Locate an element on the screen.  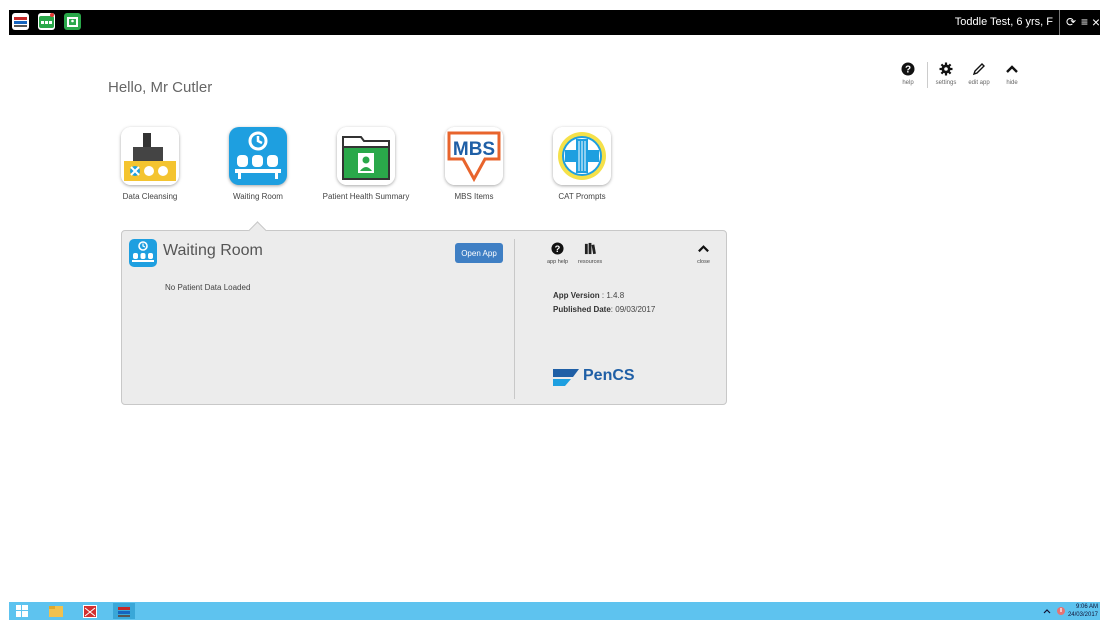
pencs-logo-icon is located at coordinates (566, 377).